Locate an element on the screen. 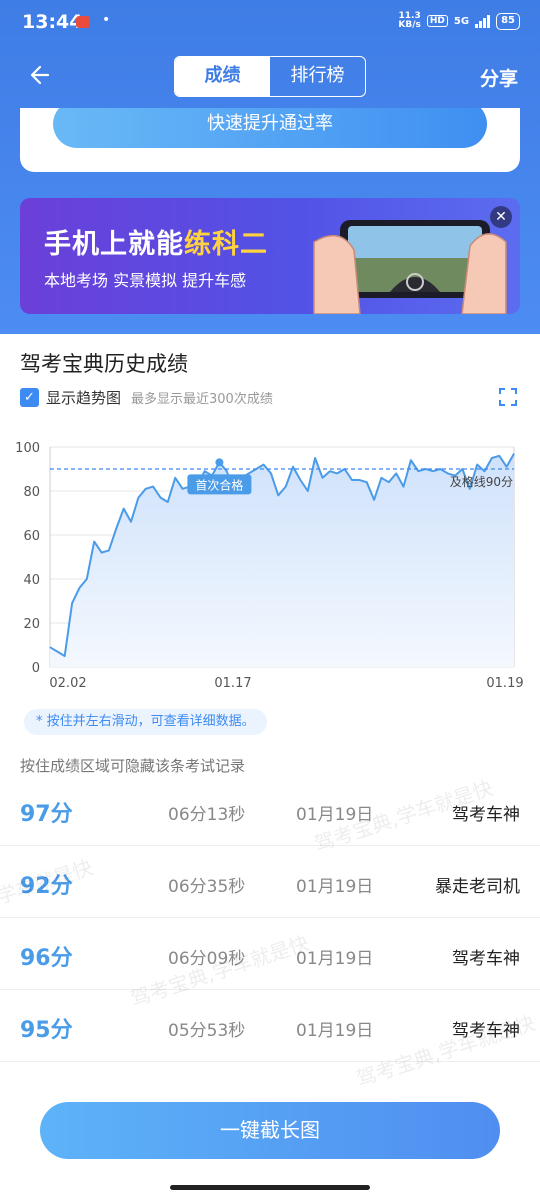 The image size is (540, 1200). record-row: 95分 05分53秒 01月19日 驾考车神 is located at coordinates (270, 1026).